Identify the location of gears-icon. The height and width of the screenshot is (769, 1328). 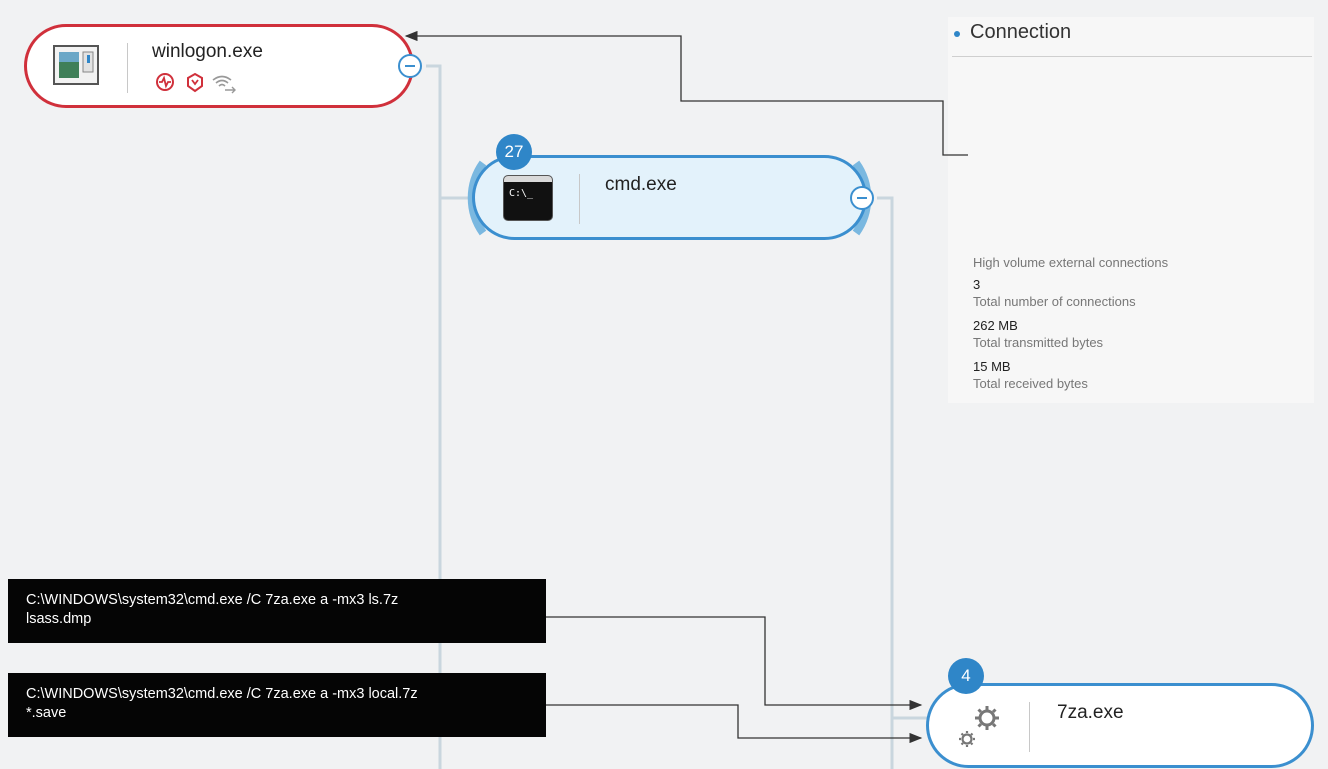
(979, 726).